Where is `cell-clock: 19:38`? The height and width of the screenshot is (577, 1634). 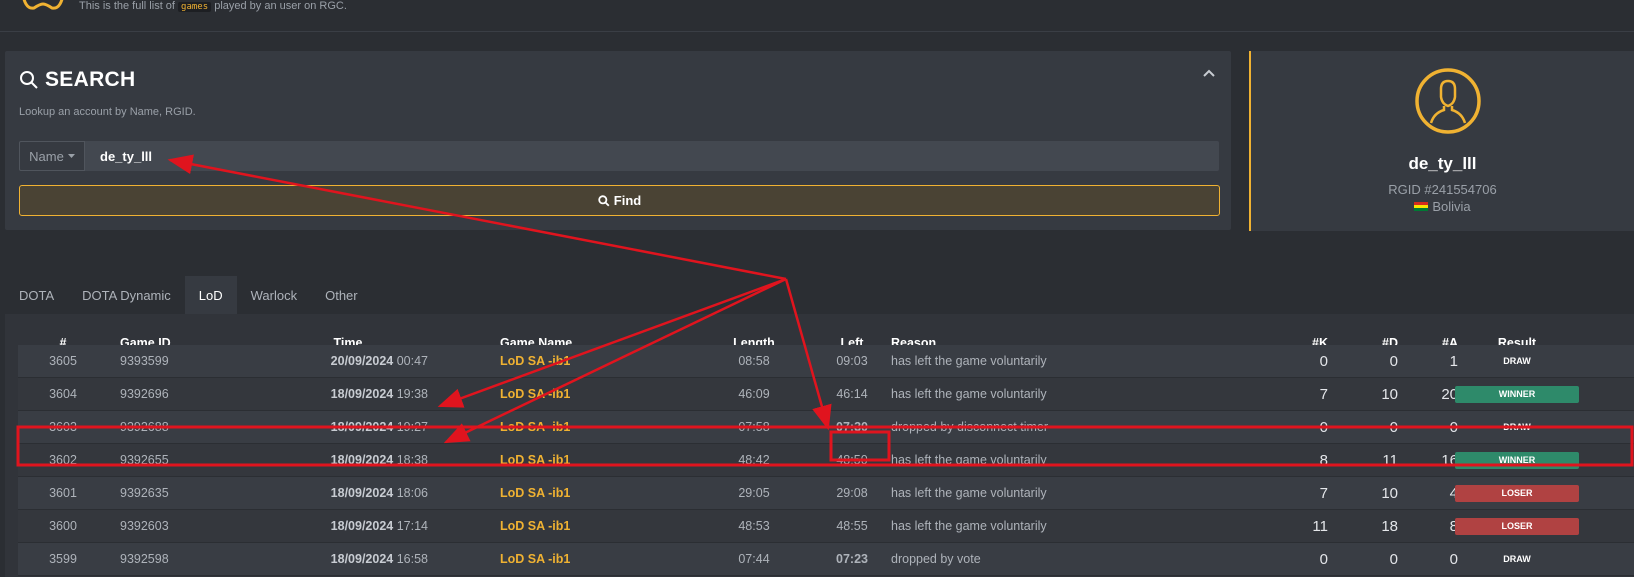
cell-clock: 19:38 is located at coordinates (412, 394).